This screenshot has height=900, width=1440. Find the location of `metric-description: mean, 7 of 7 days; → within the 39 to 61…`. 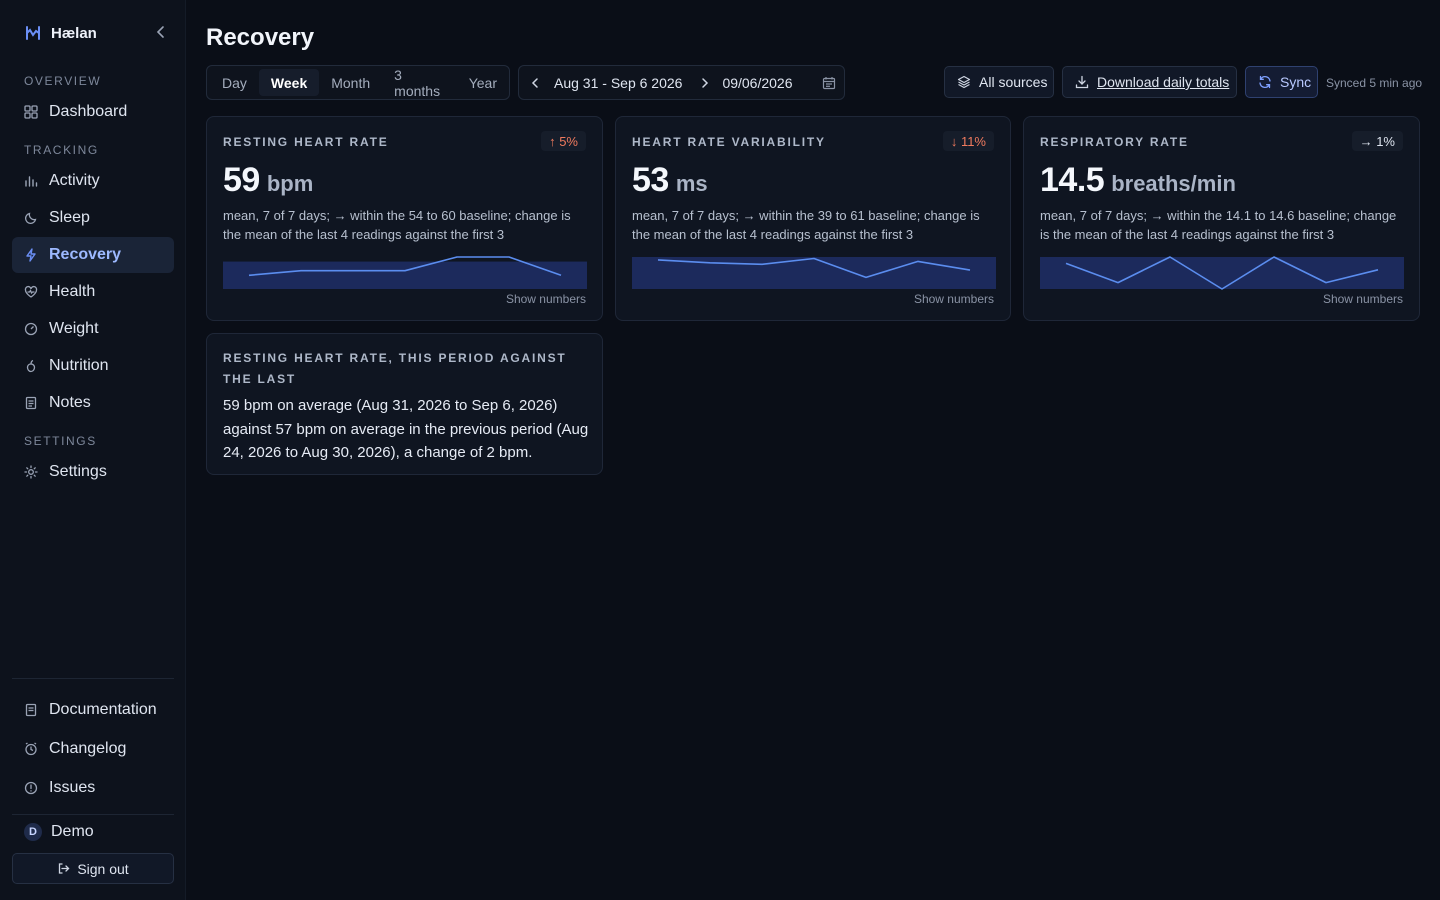

metric-description: mean, 7 of 7 days; → within the 39 to 61… is located at coordinates (806, 225).